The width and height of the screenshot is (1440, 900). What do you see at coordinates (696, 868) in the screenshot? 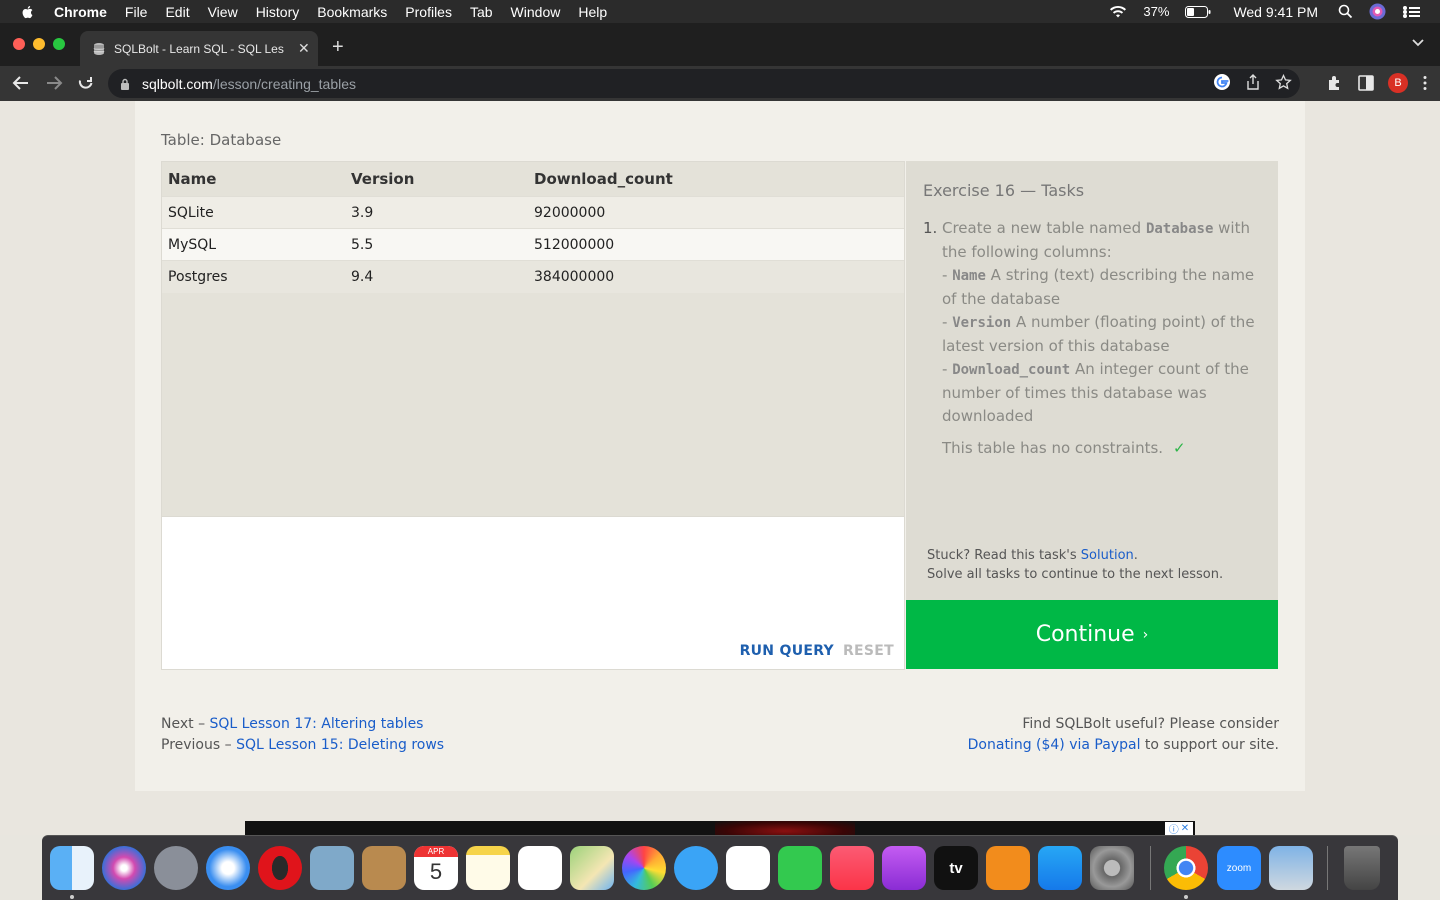
I see `dock-messages-icon` at bounding box center [696, 868].